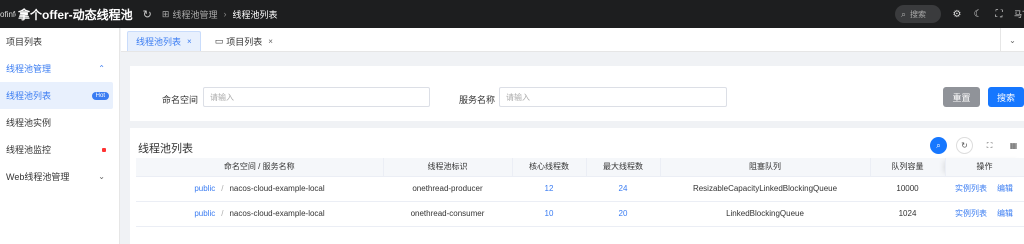  Describe the element at coordinates (904, 13) in the screenshot. I see `search-icon: ⌕` at that location.